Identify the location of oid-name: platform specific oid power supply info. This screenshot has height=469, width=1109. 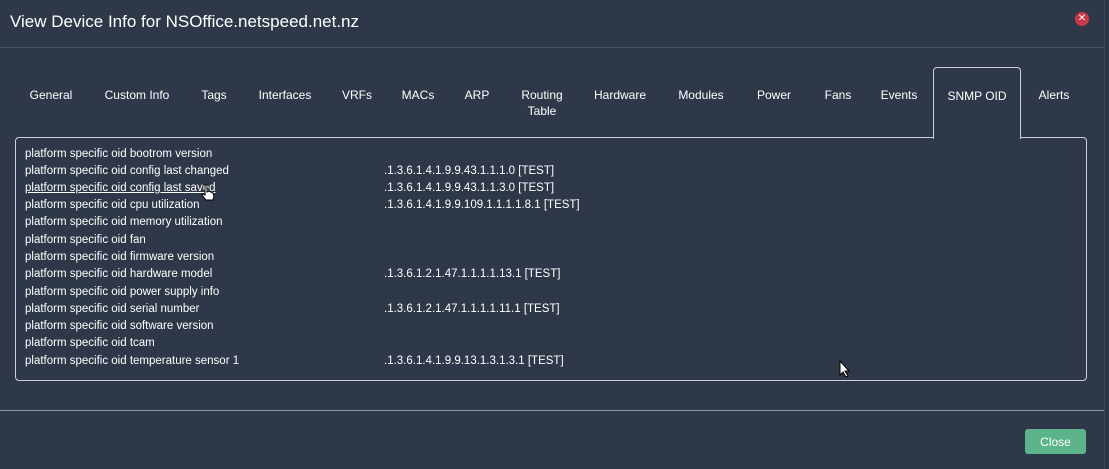
(122, 292).